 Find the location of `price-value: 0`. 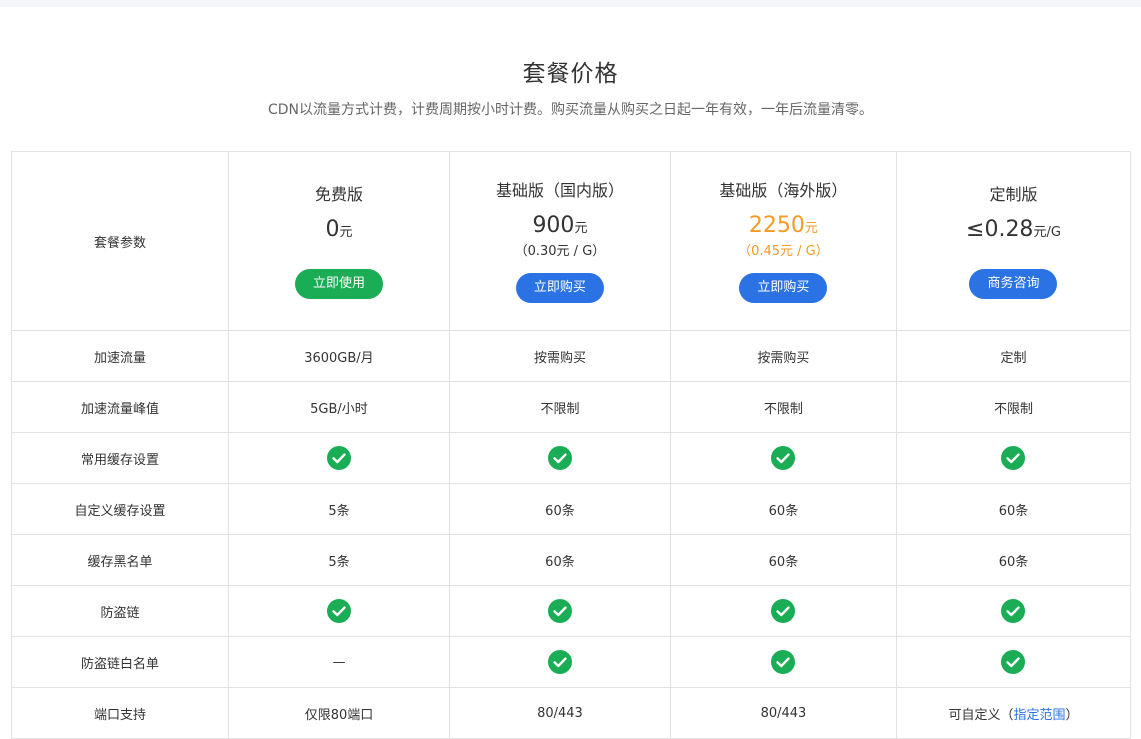

price-value: 0 is located at coordinates (332, 229).